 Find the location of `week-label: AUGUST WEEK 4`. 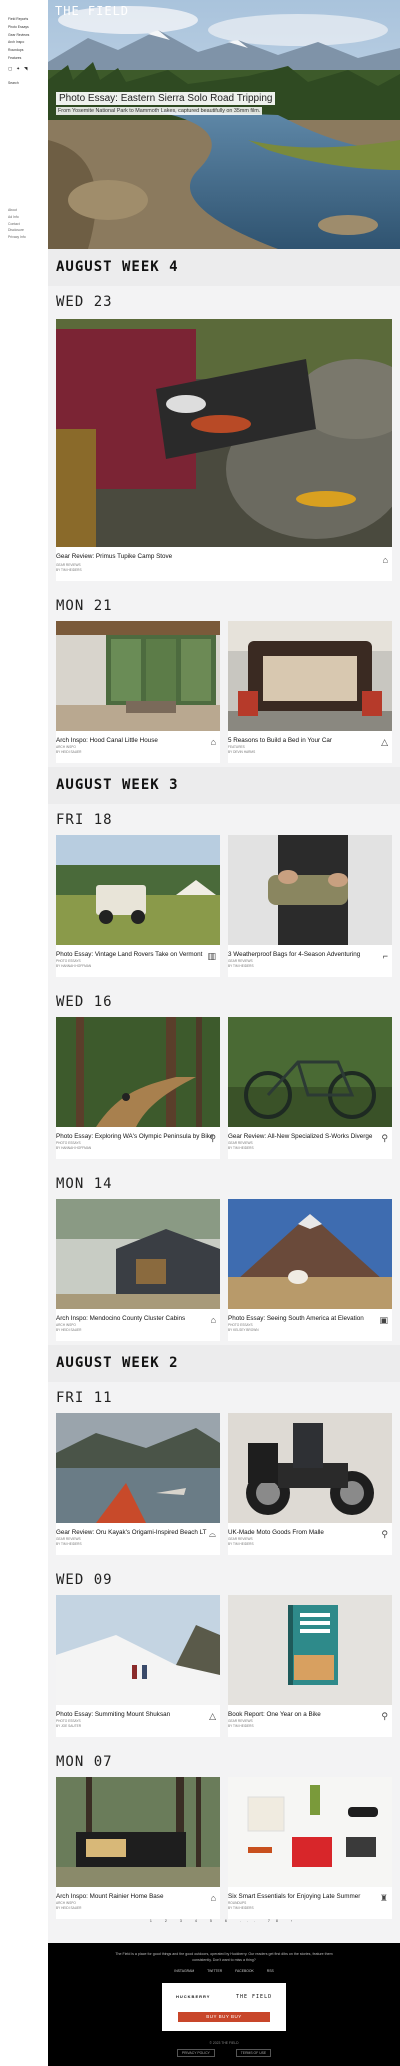

week-label: AUGUST WEEK 4 is located at coordinates (117, 267).